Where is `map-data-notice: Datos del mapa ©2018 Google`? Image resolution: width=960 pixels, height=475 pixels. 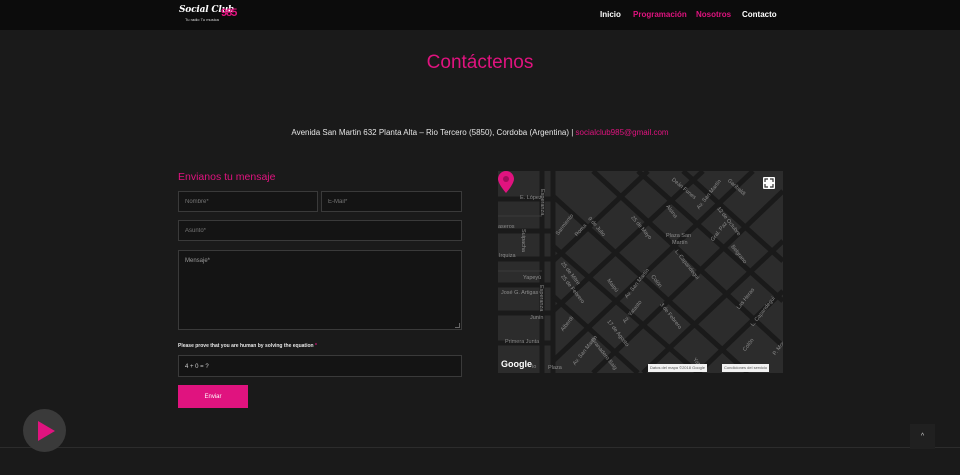
map-data-notice: Datos del mapa ©2018 Google is located at coordinates (677, 368).